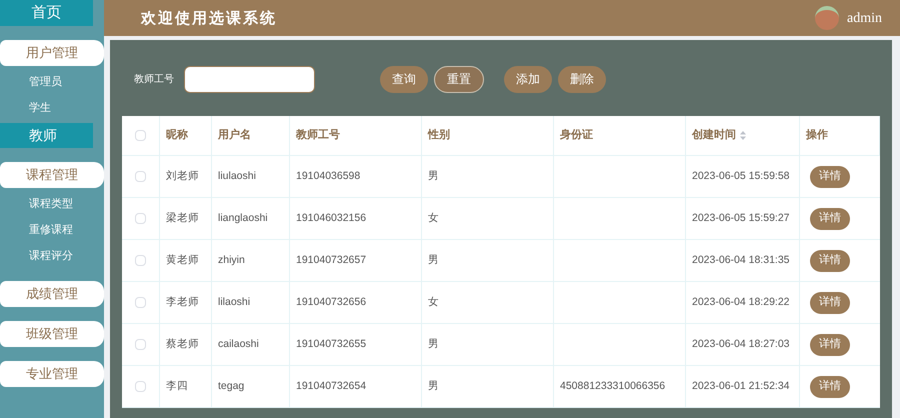 This screenshot has height=418, width=900. I want to click on action-button: 重置, so click(459, 79).